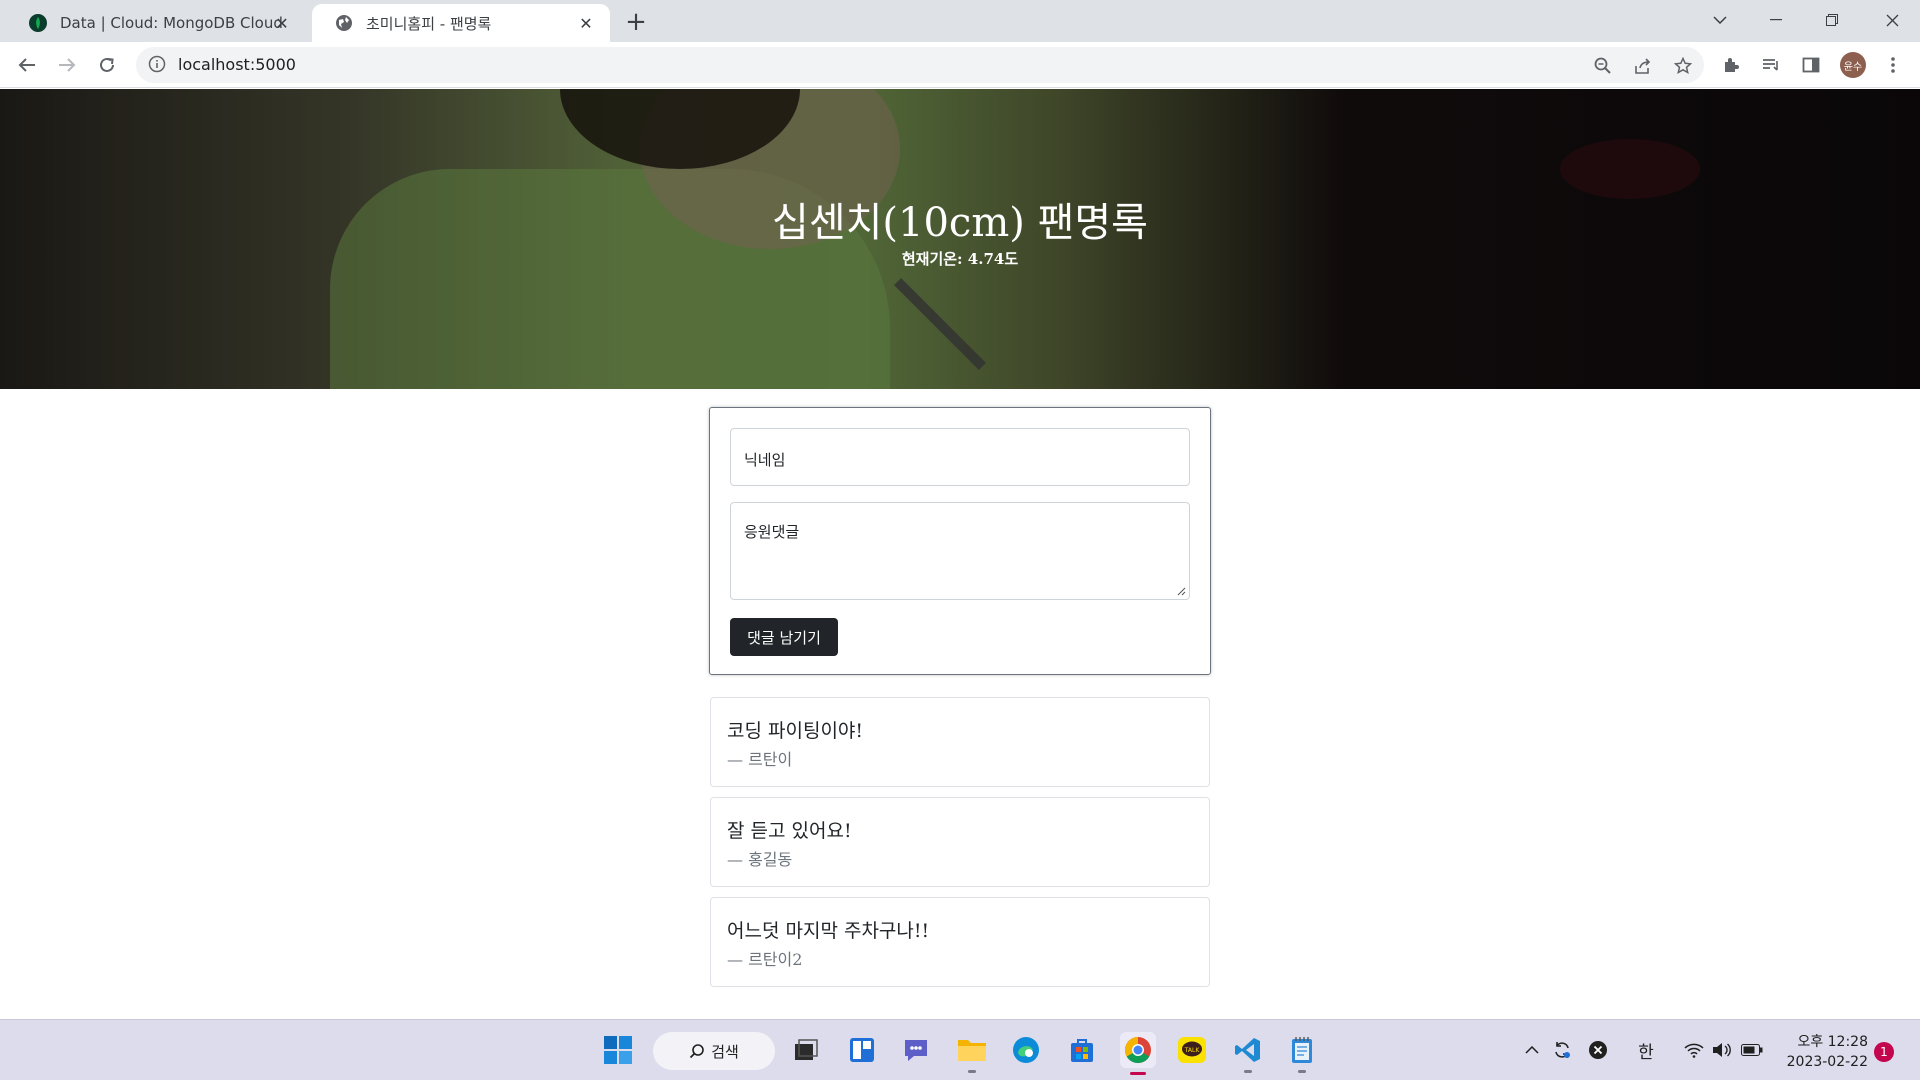 The image size is (1920, 1080). I want to click on ime-indicator: 한, so click(1646, 1050).